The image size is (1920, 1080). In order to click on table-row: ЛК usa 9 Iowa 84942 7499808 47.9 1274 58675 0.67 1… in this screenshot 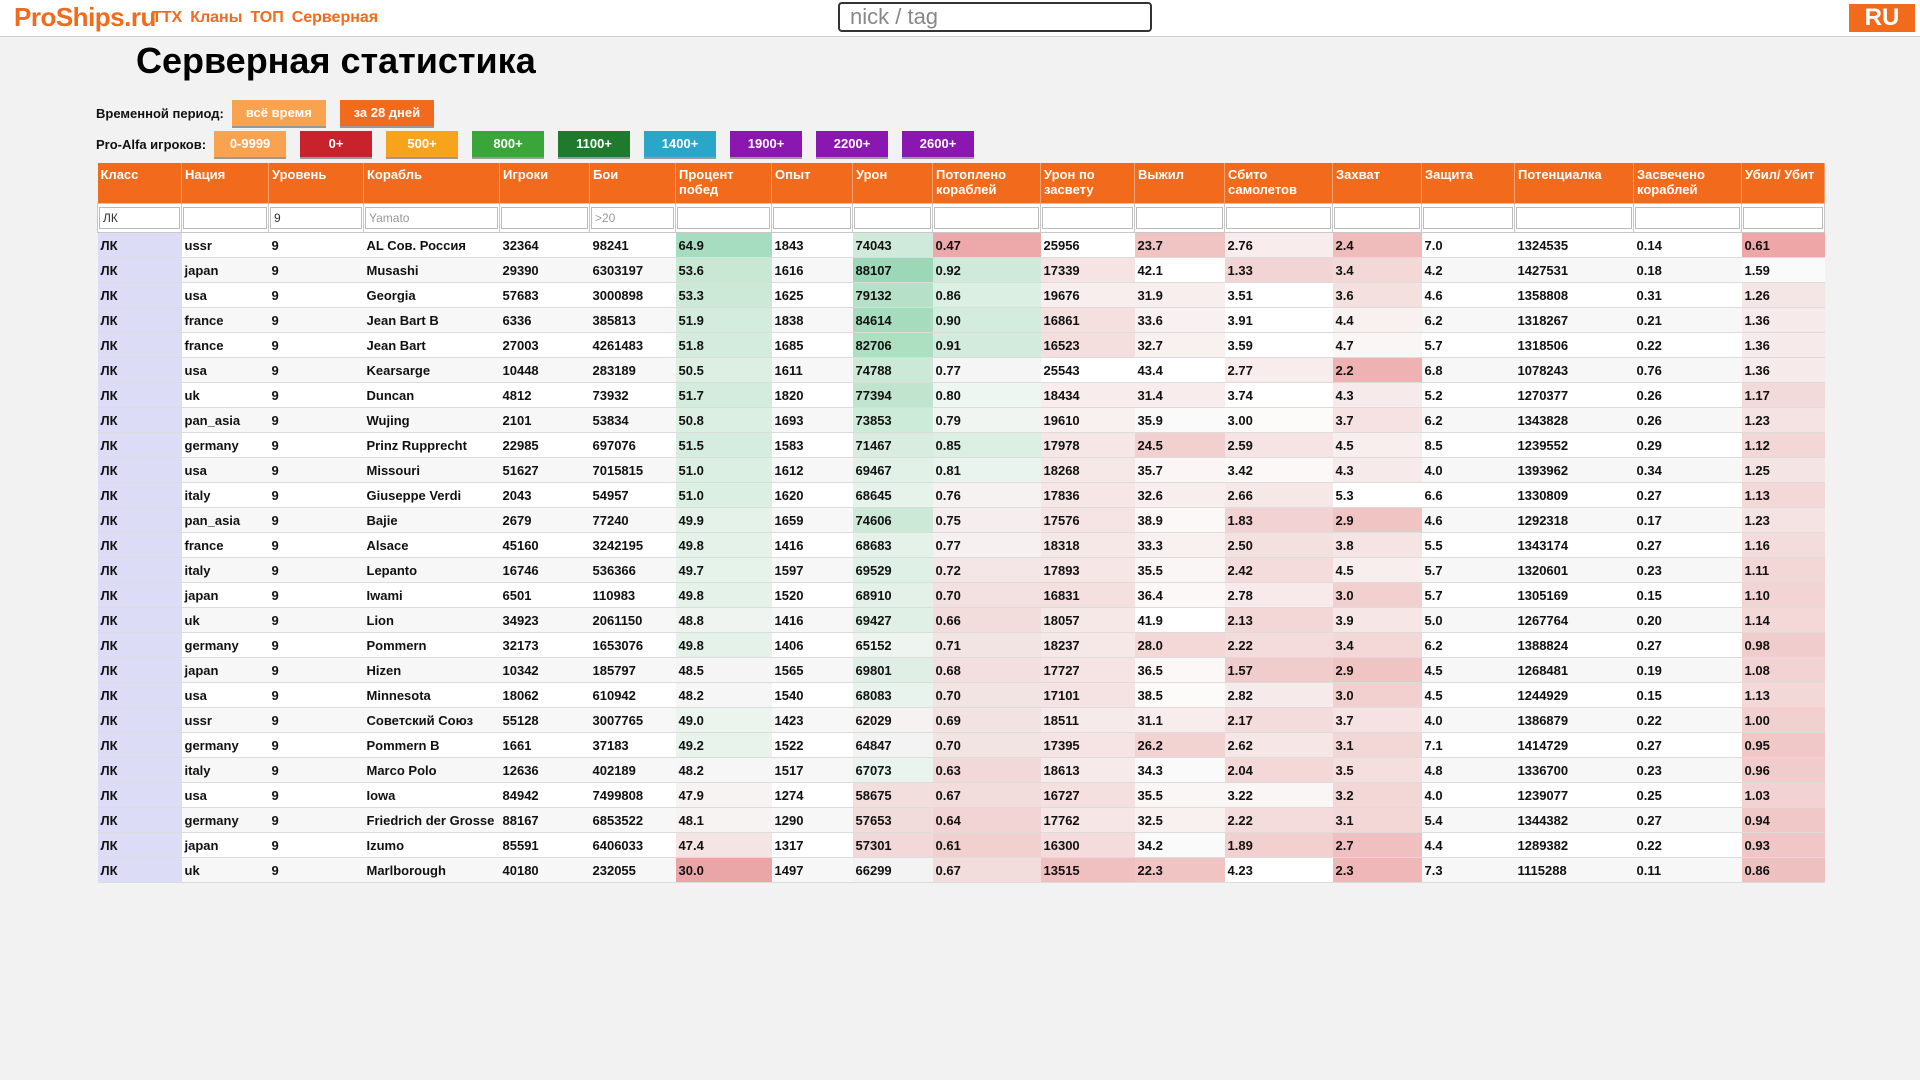, I will do `click(961, 795)`.